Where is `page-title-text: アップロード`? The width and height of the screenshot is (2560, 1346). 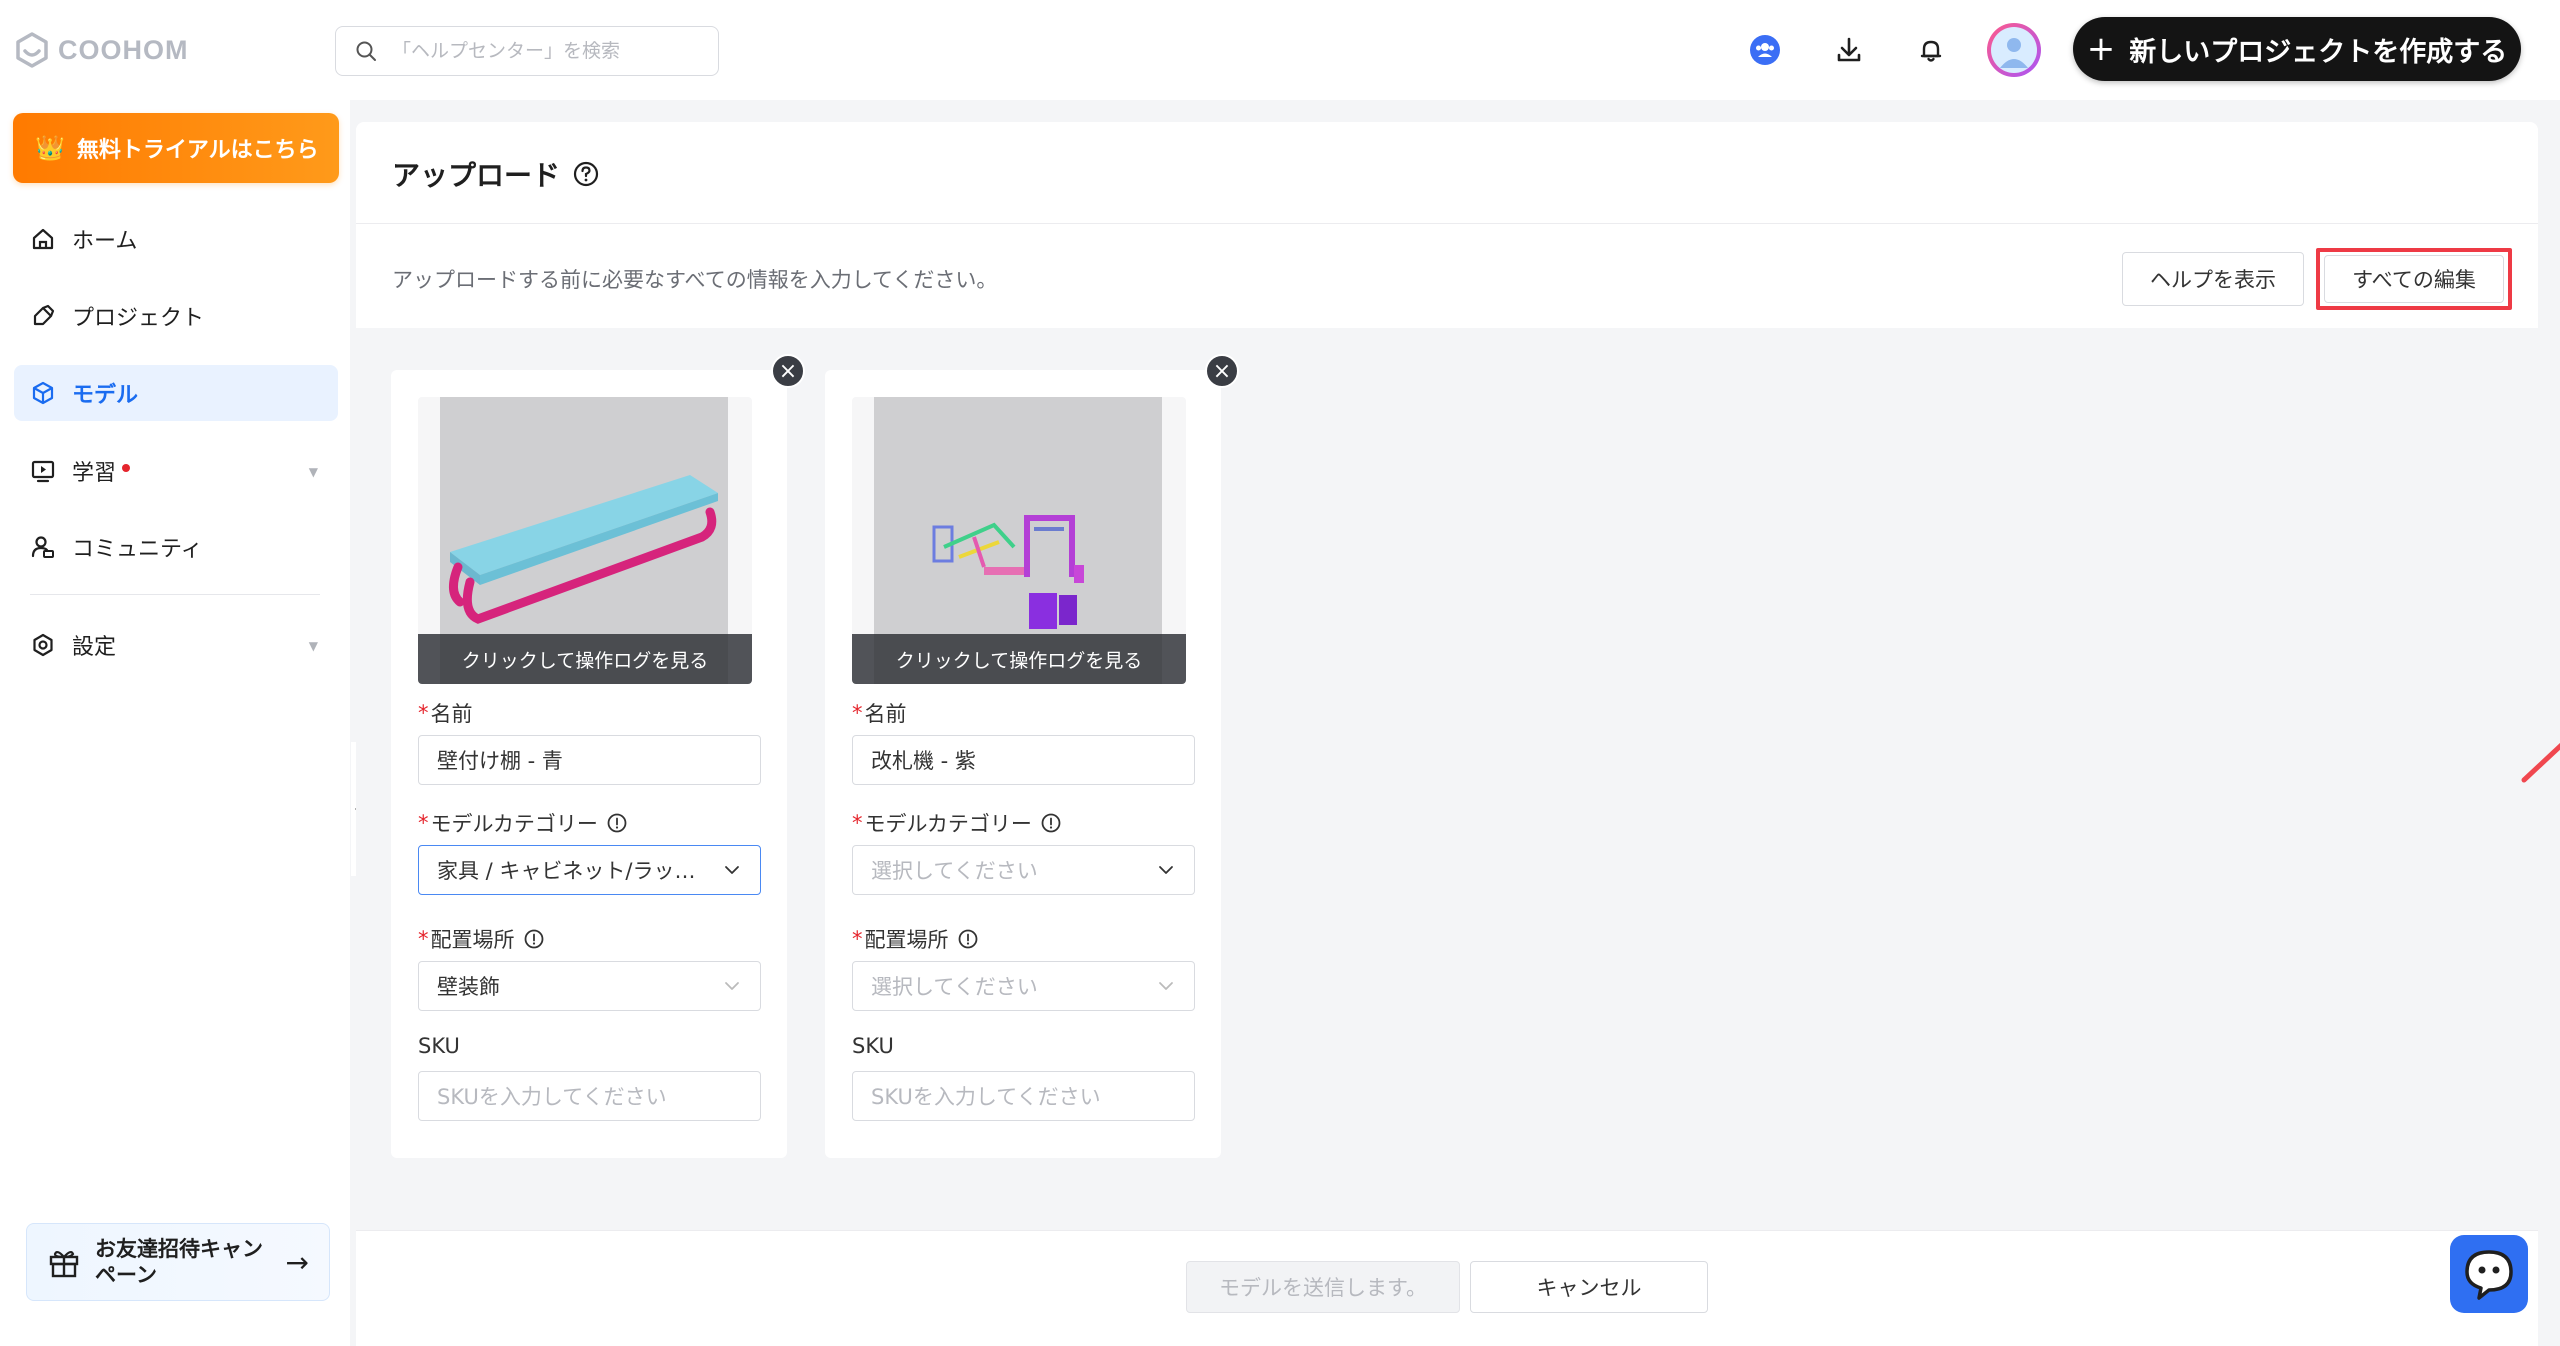
page-title-text: アップロード is located at coordinates (476, 175).